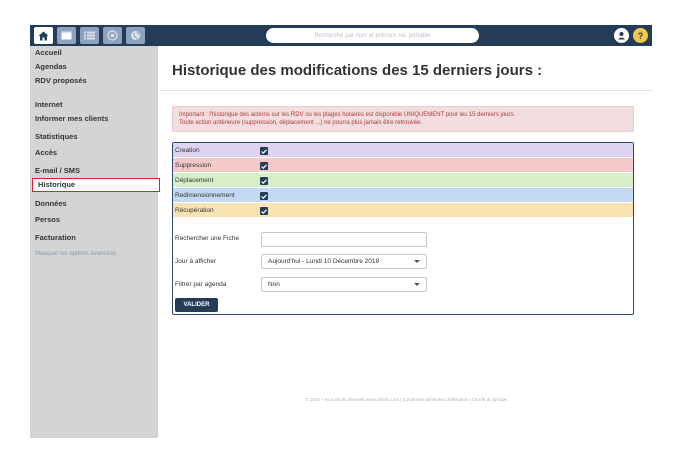  I want to click on sidebar-item-accueil: Accueil, so click(94, 53).